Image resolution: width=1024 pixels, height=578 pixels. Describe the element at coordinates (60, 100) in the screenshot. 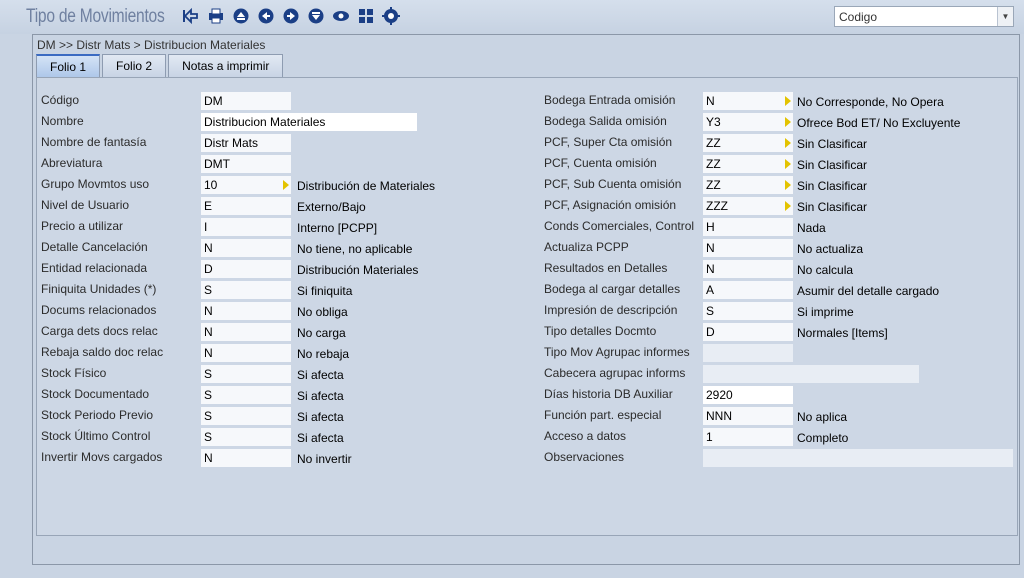

I see `field-label: Código` at that location.